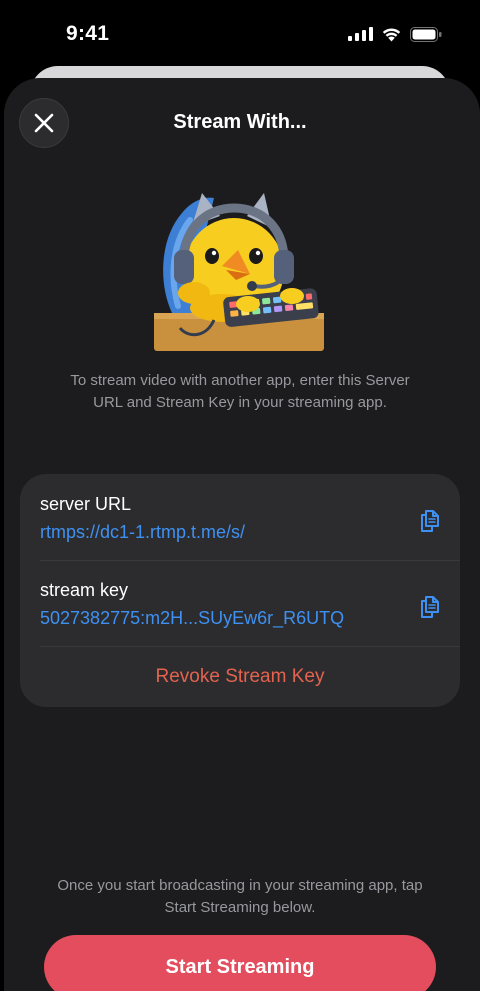  I want to click on copy-server-url-button, so click(430, 520).